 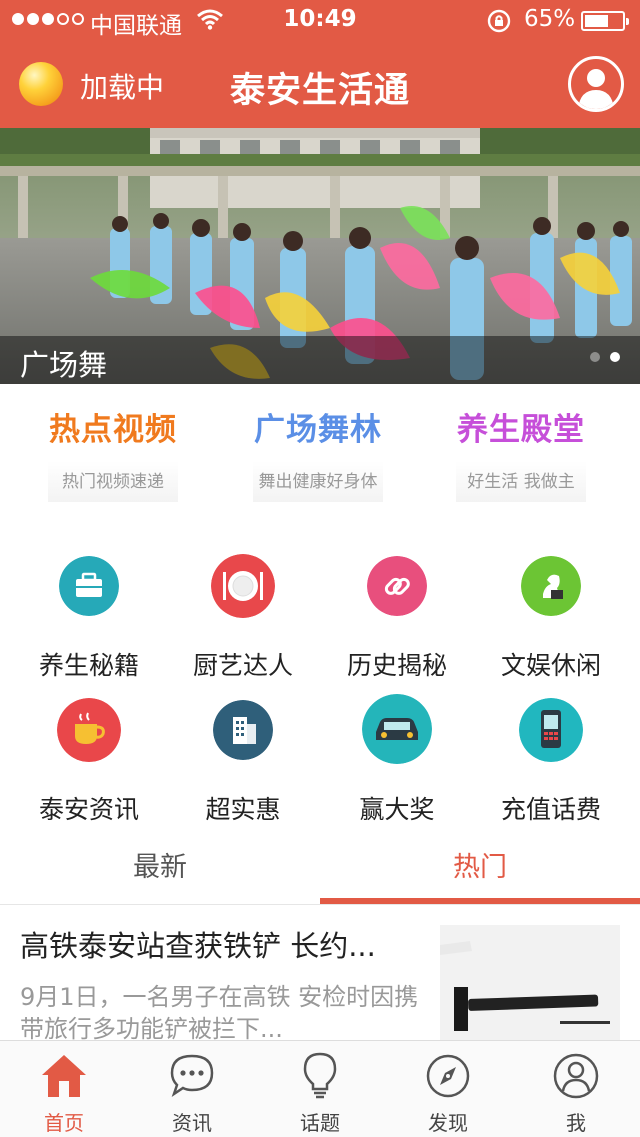 I want to click on grid-label: 历史揭秘, so click(x=396, y=665).